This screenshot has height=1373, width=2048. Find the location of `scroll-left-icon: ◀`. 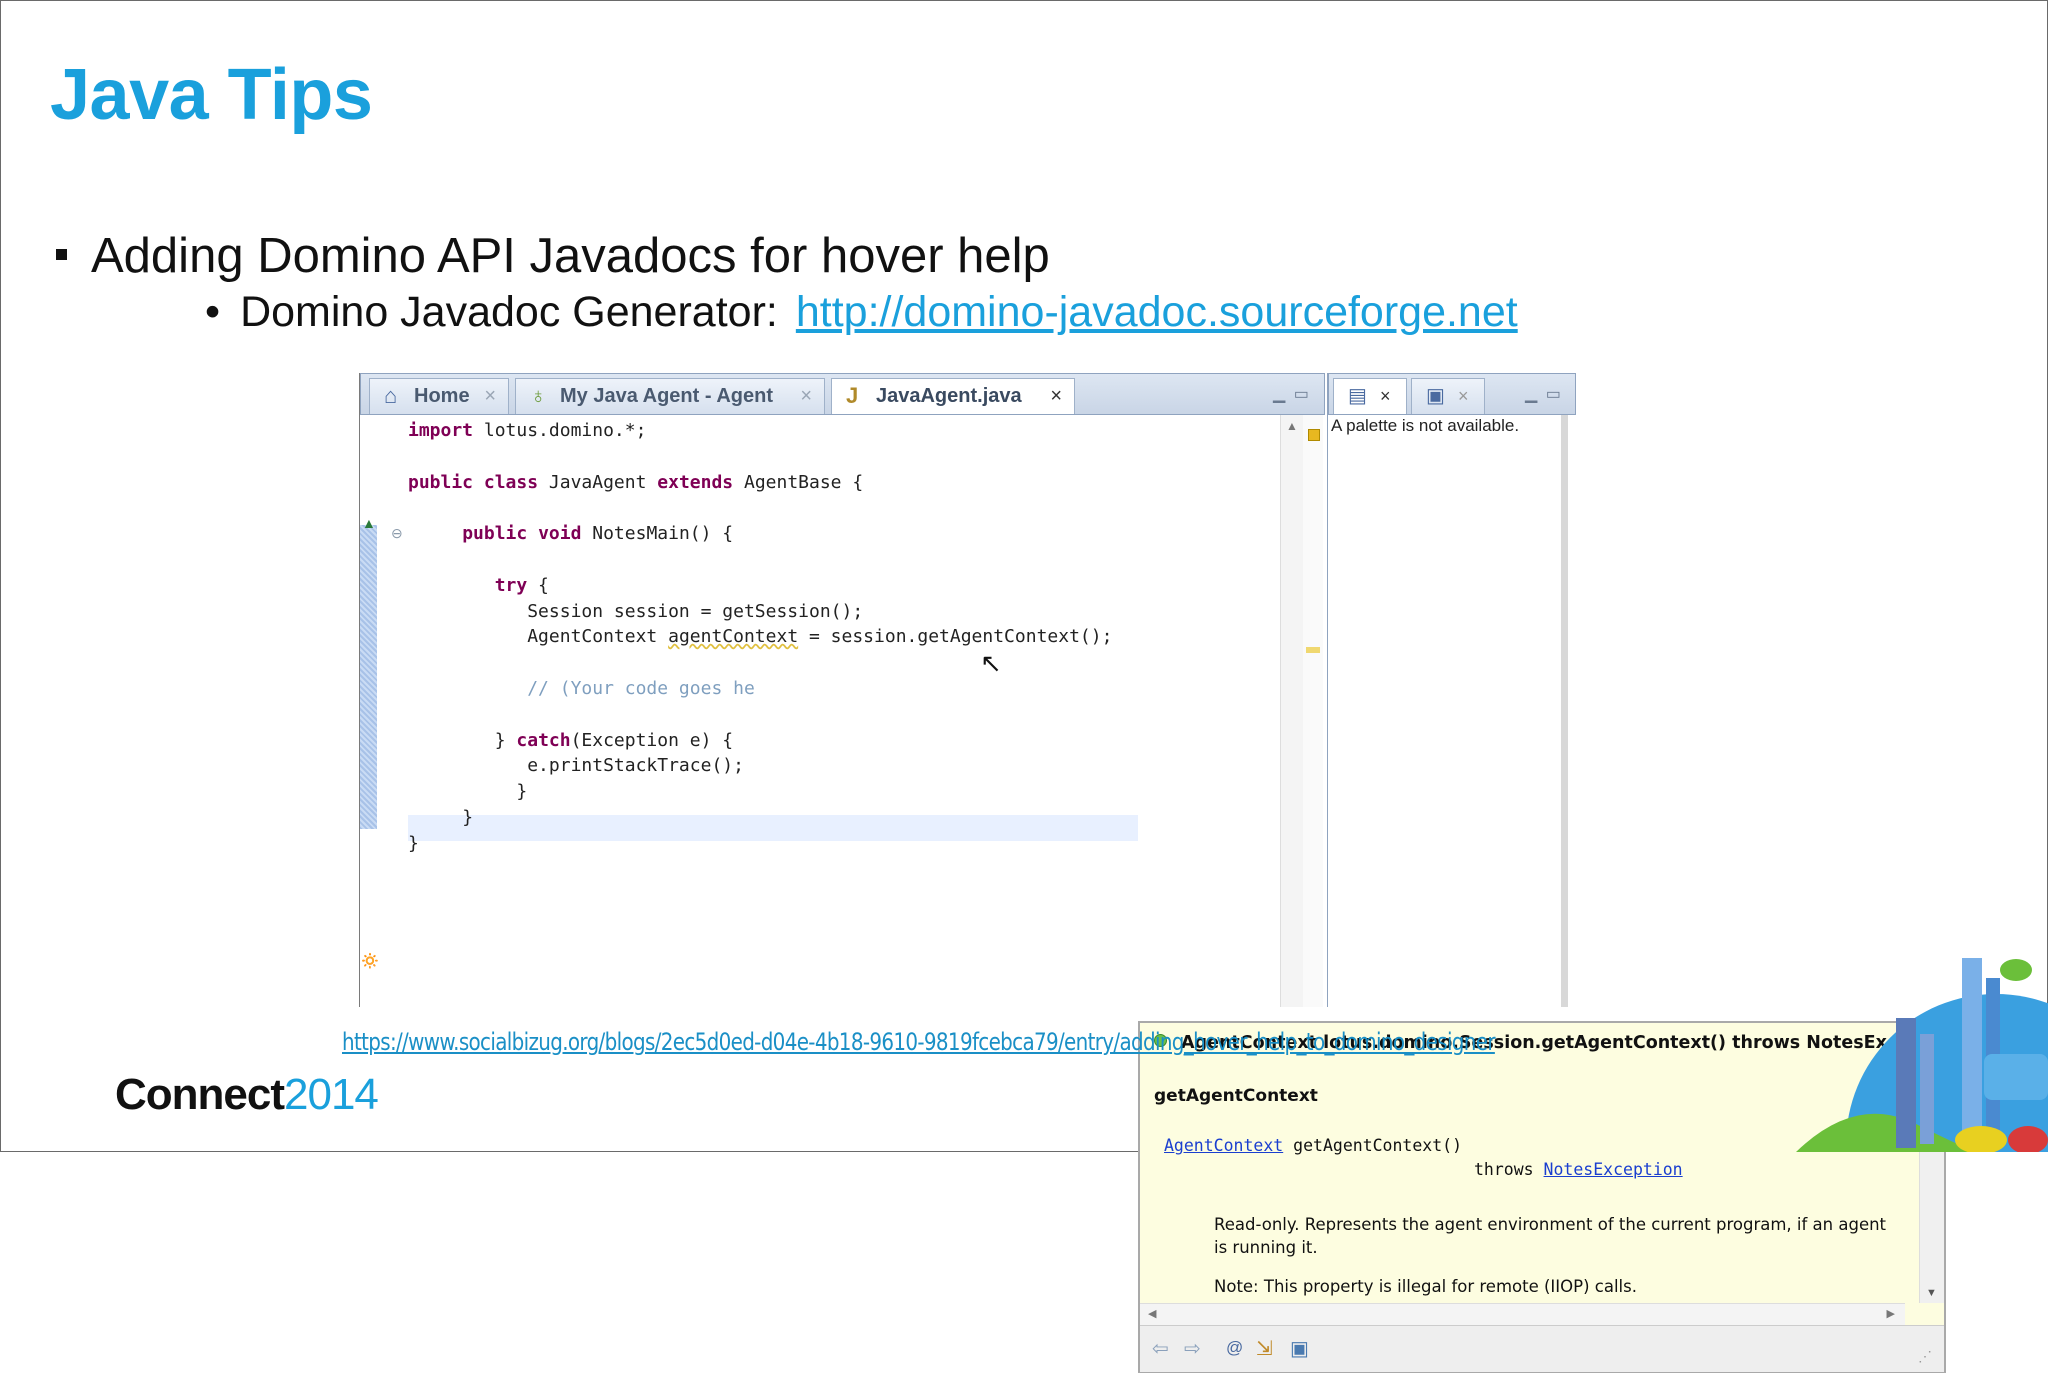

scroll-left-icon: ◀ is located at coordinates (1152, 1313).